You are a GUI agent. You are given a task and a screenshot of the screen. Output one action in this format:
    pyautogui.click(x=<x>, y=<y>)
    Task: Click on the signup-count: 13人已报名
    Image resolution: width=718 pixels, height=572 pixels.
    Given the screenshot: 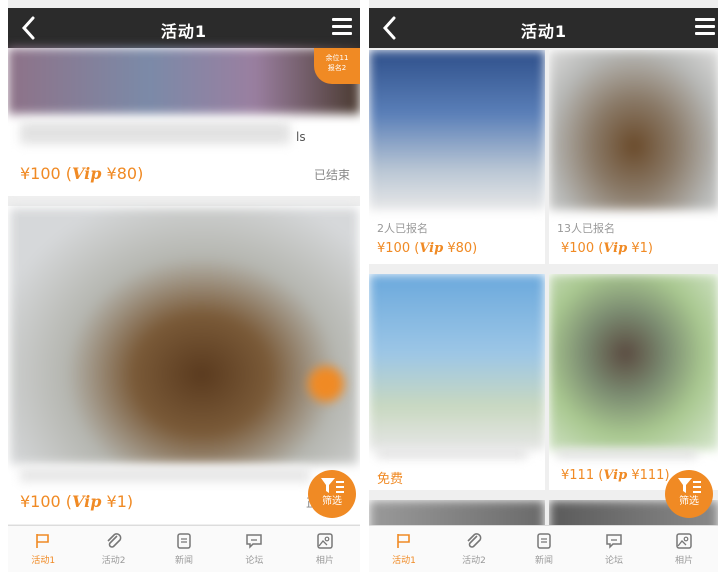 What is the action you would take?
    pyautogui.click(x=586, y=228)
    